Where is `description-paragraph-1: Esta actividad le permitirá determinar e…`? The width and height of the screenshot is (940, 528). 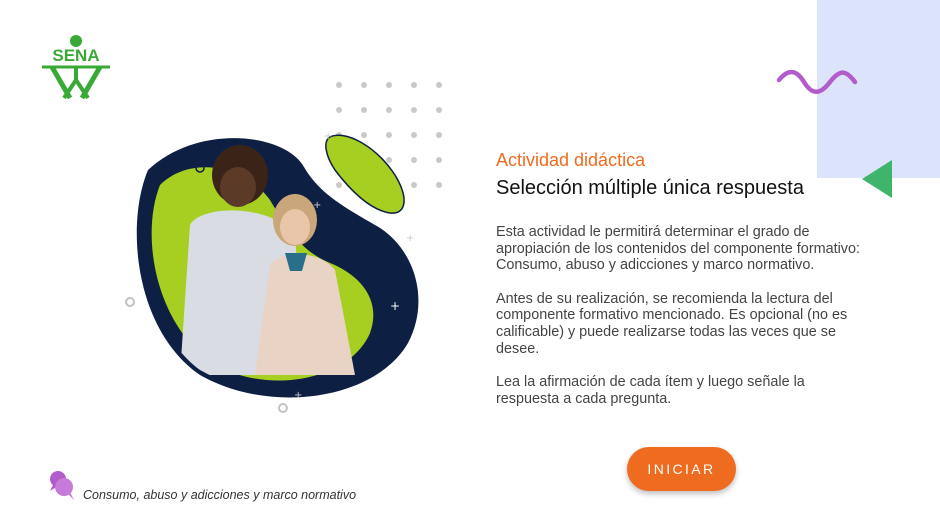 description-paragraph-1: Esta actividad le permitirá determinar e… is located at coordinates (678, 249).